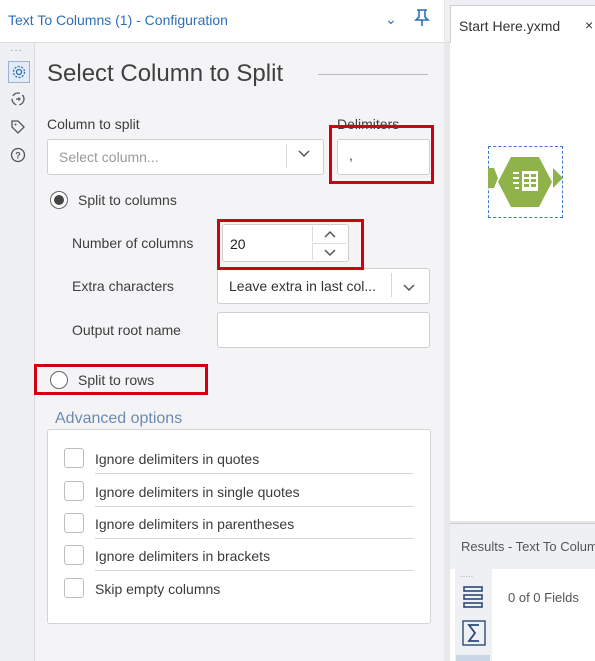 This screenshot has height=661, width=595. What do you see at coordinates (133, 243) in the screenshot?
I see `number-of-columns-label: Number of columns` at bounding box center [133, 243].